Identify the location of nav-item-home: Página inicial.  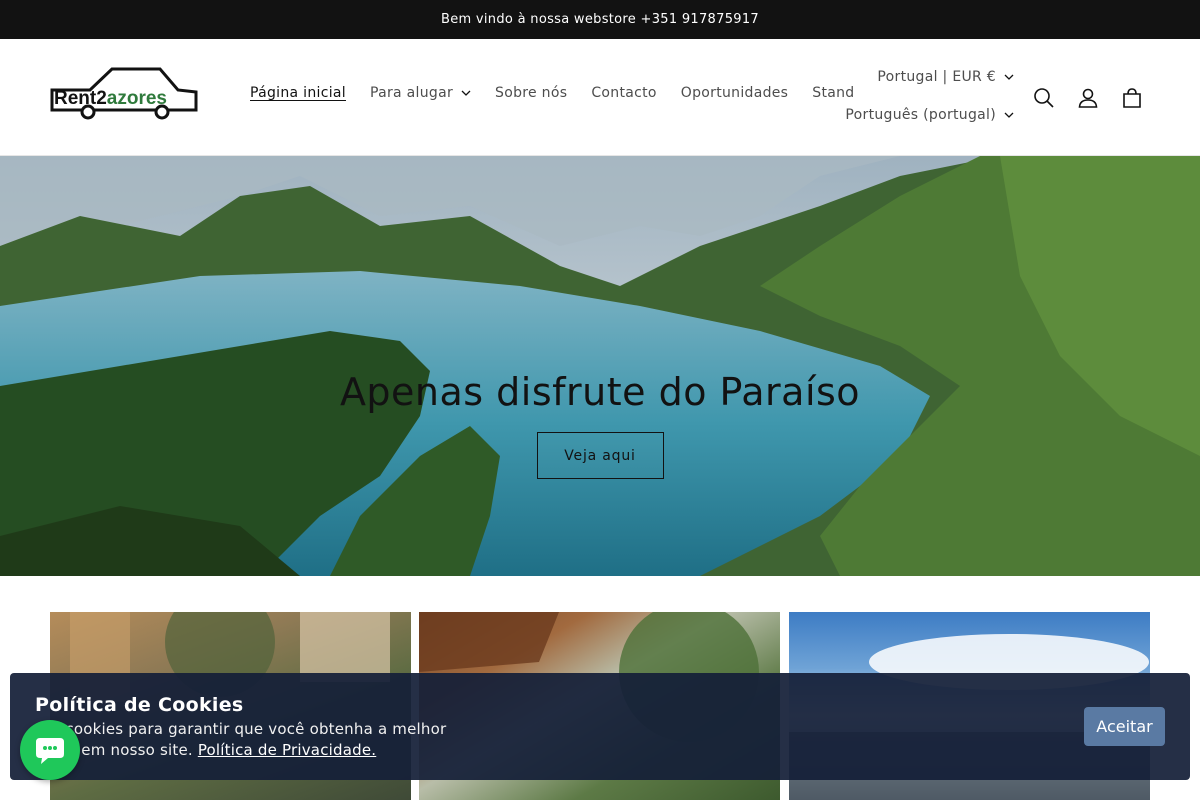
(298, 93).